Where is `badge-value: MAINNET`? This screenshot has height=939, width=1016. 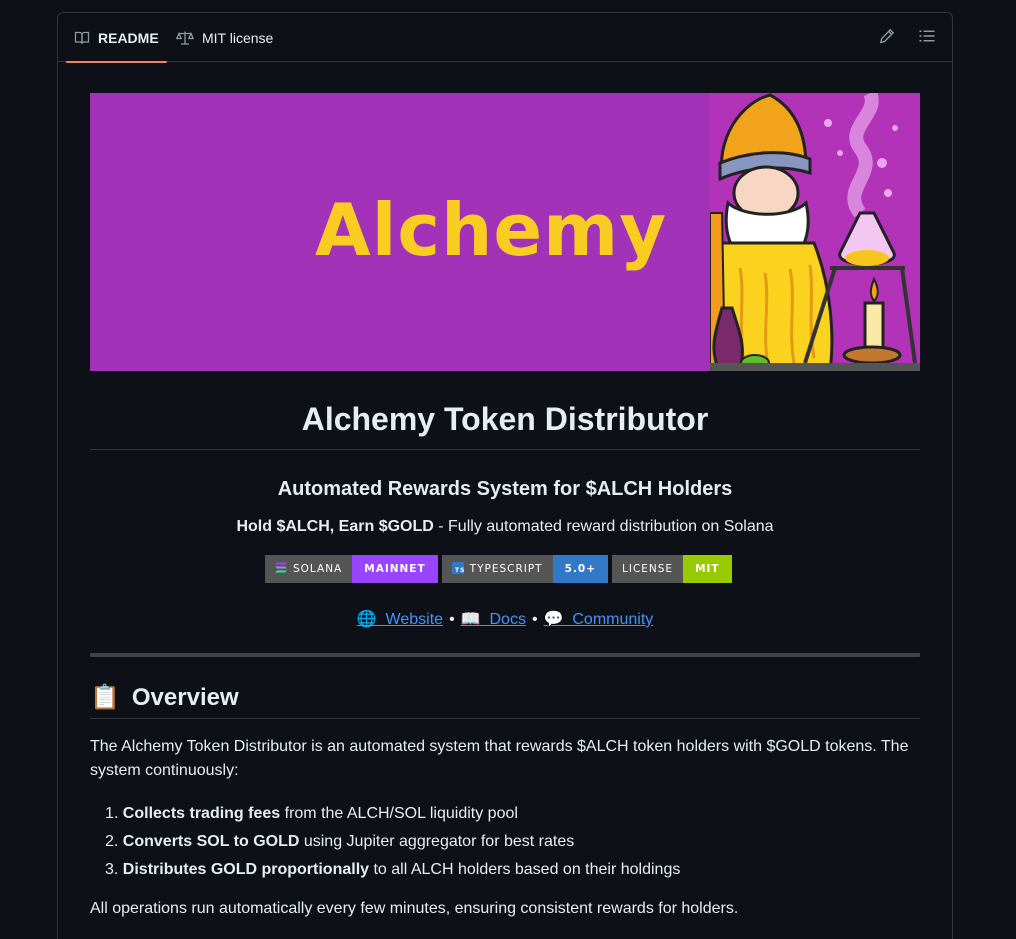 badge-value: MAINNET is located at coordinates (395, 569).